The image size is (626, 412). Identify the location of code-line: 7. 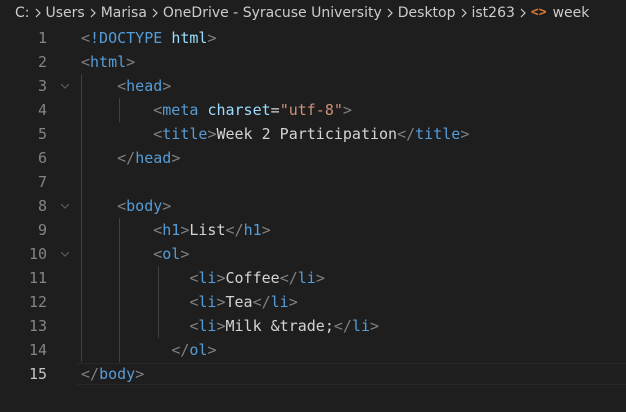
(313, 182).